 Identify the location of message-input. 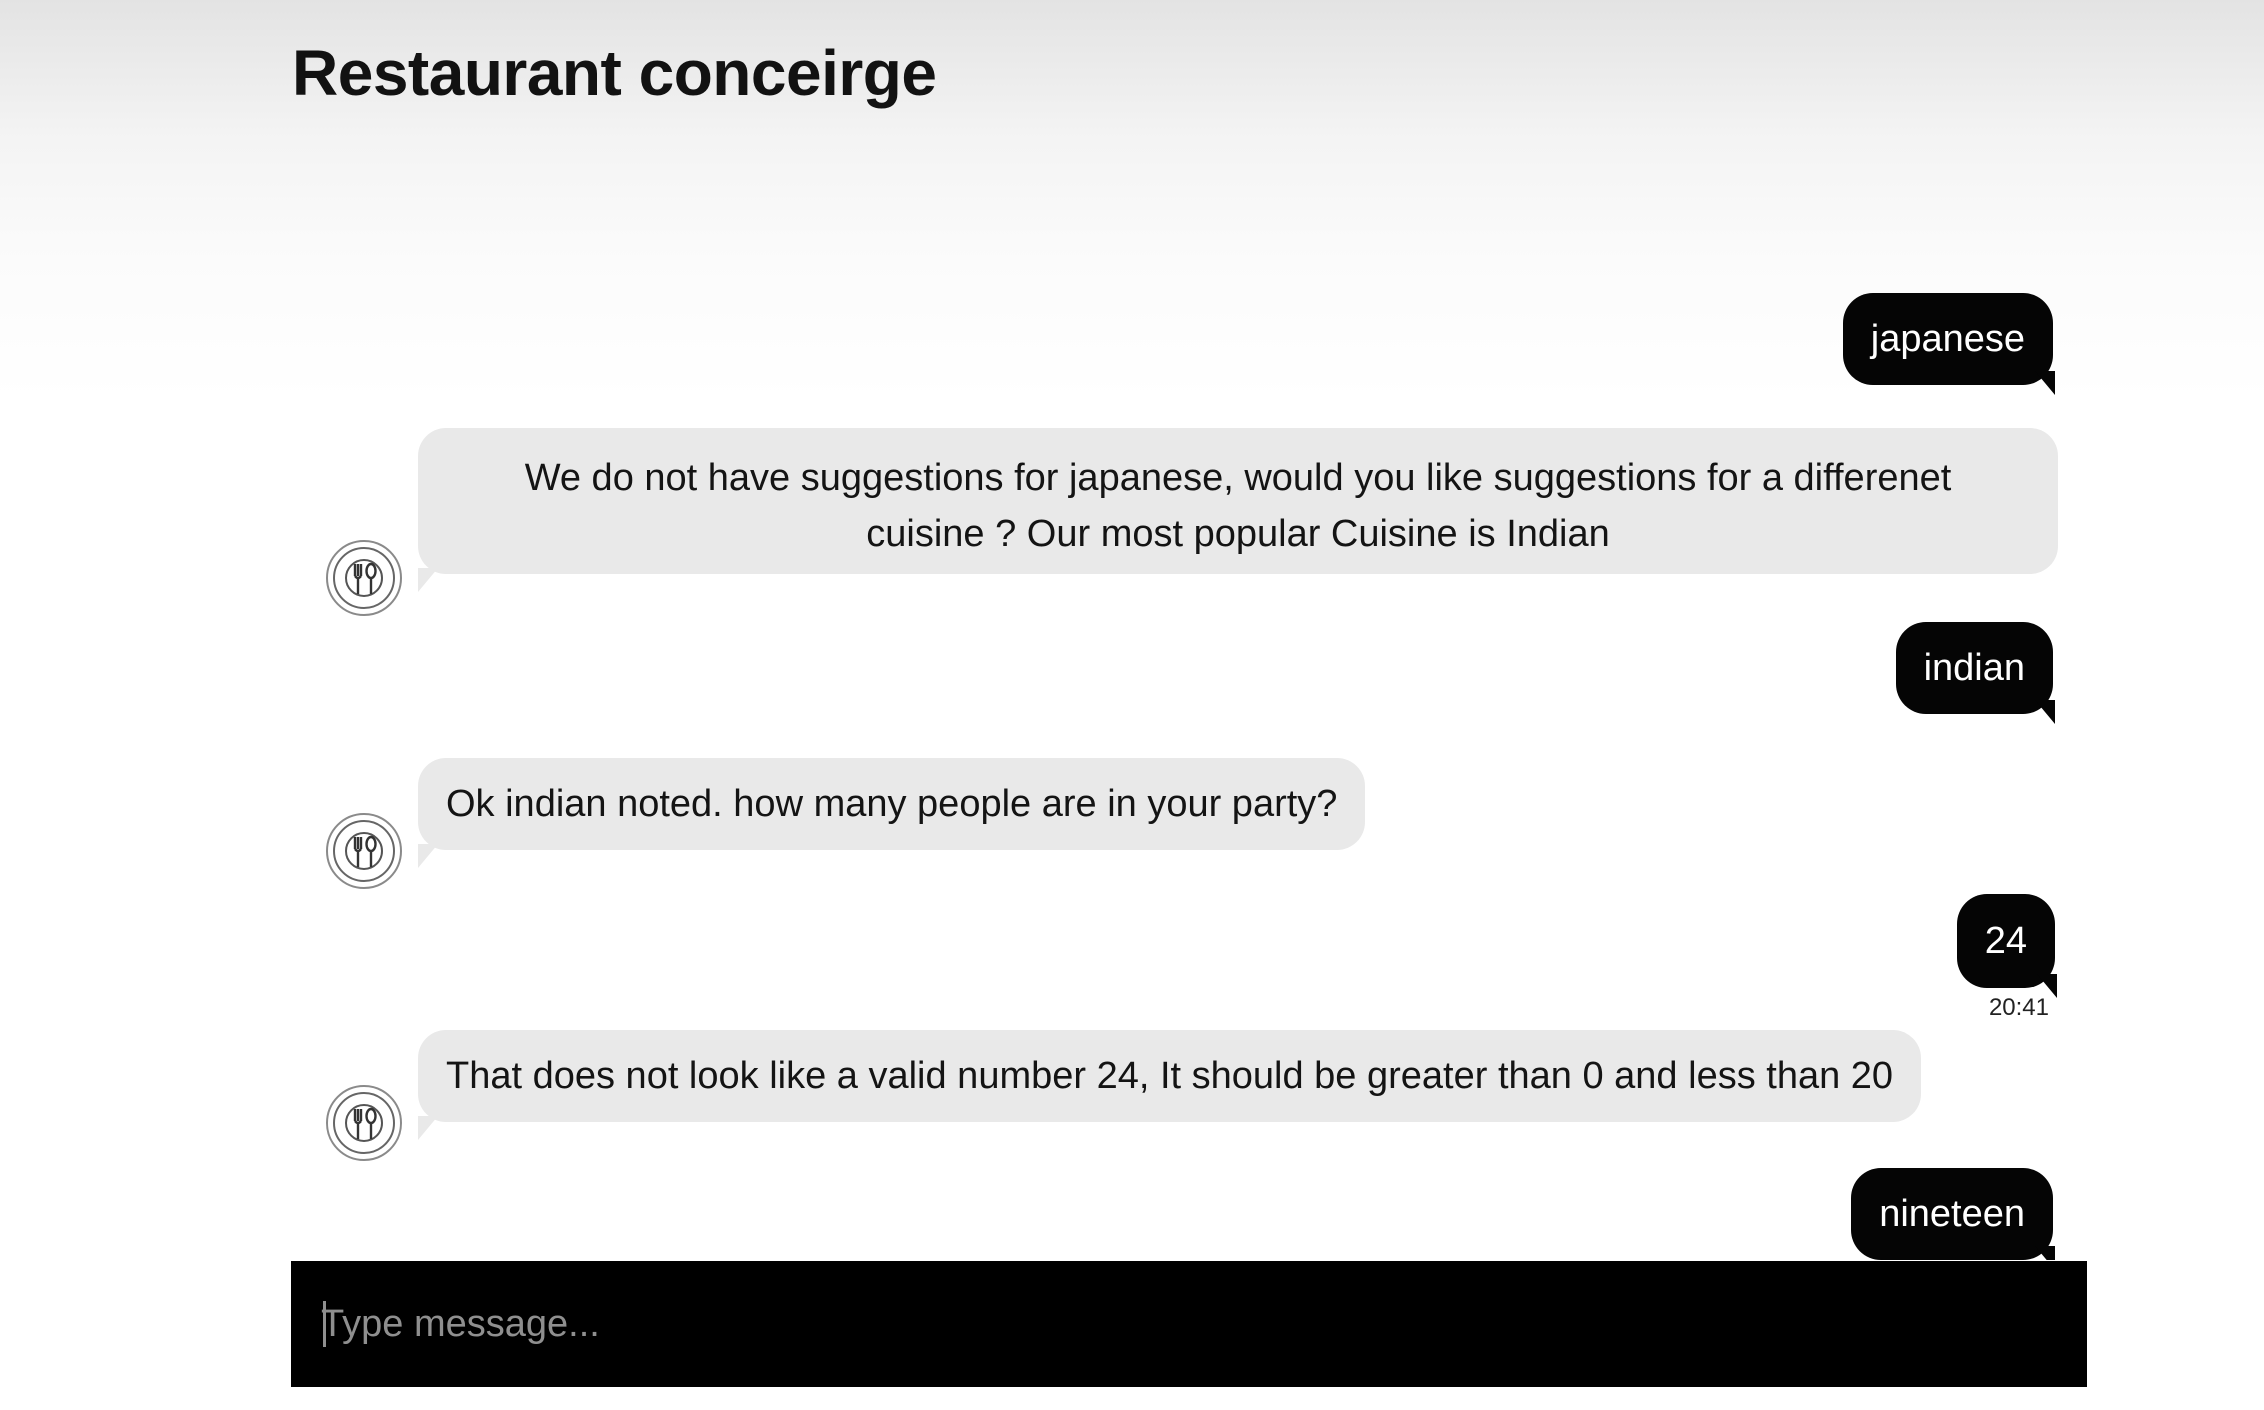
(1191, 1324).